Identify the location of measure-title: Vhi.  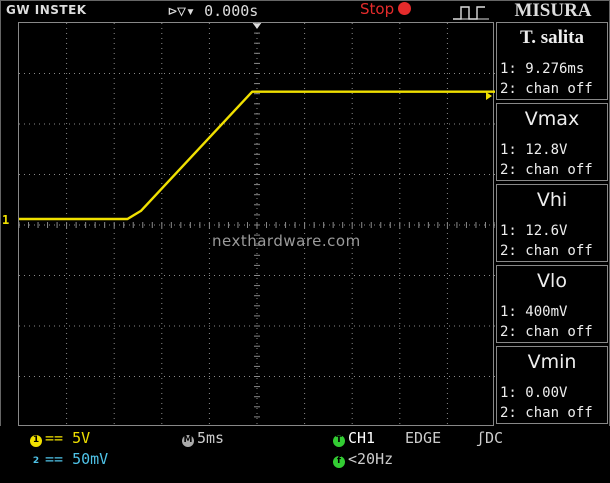
(552, 200).